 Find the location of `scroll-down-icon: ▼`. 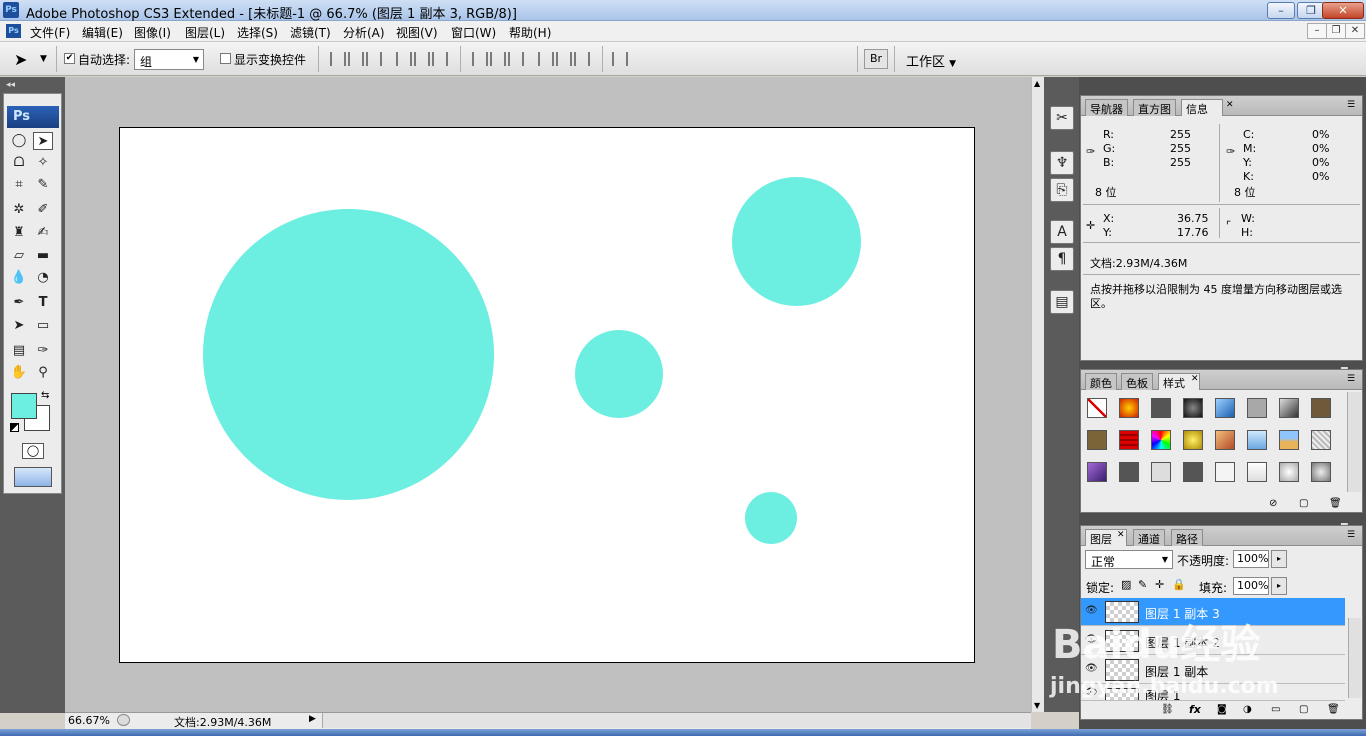

scroll-down-icon: ▼ is located at coordinates (1037, 705).